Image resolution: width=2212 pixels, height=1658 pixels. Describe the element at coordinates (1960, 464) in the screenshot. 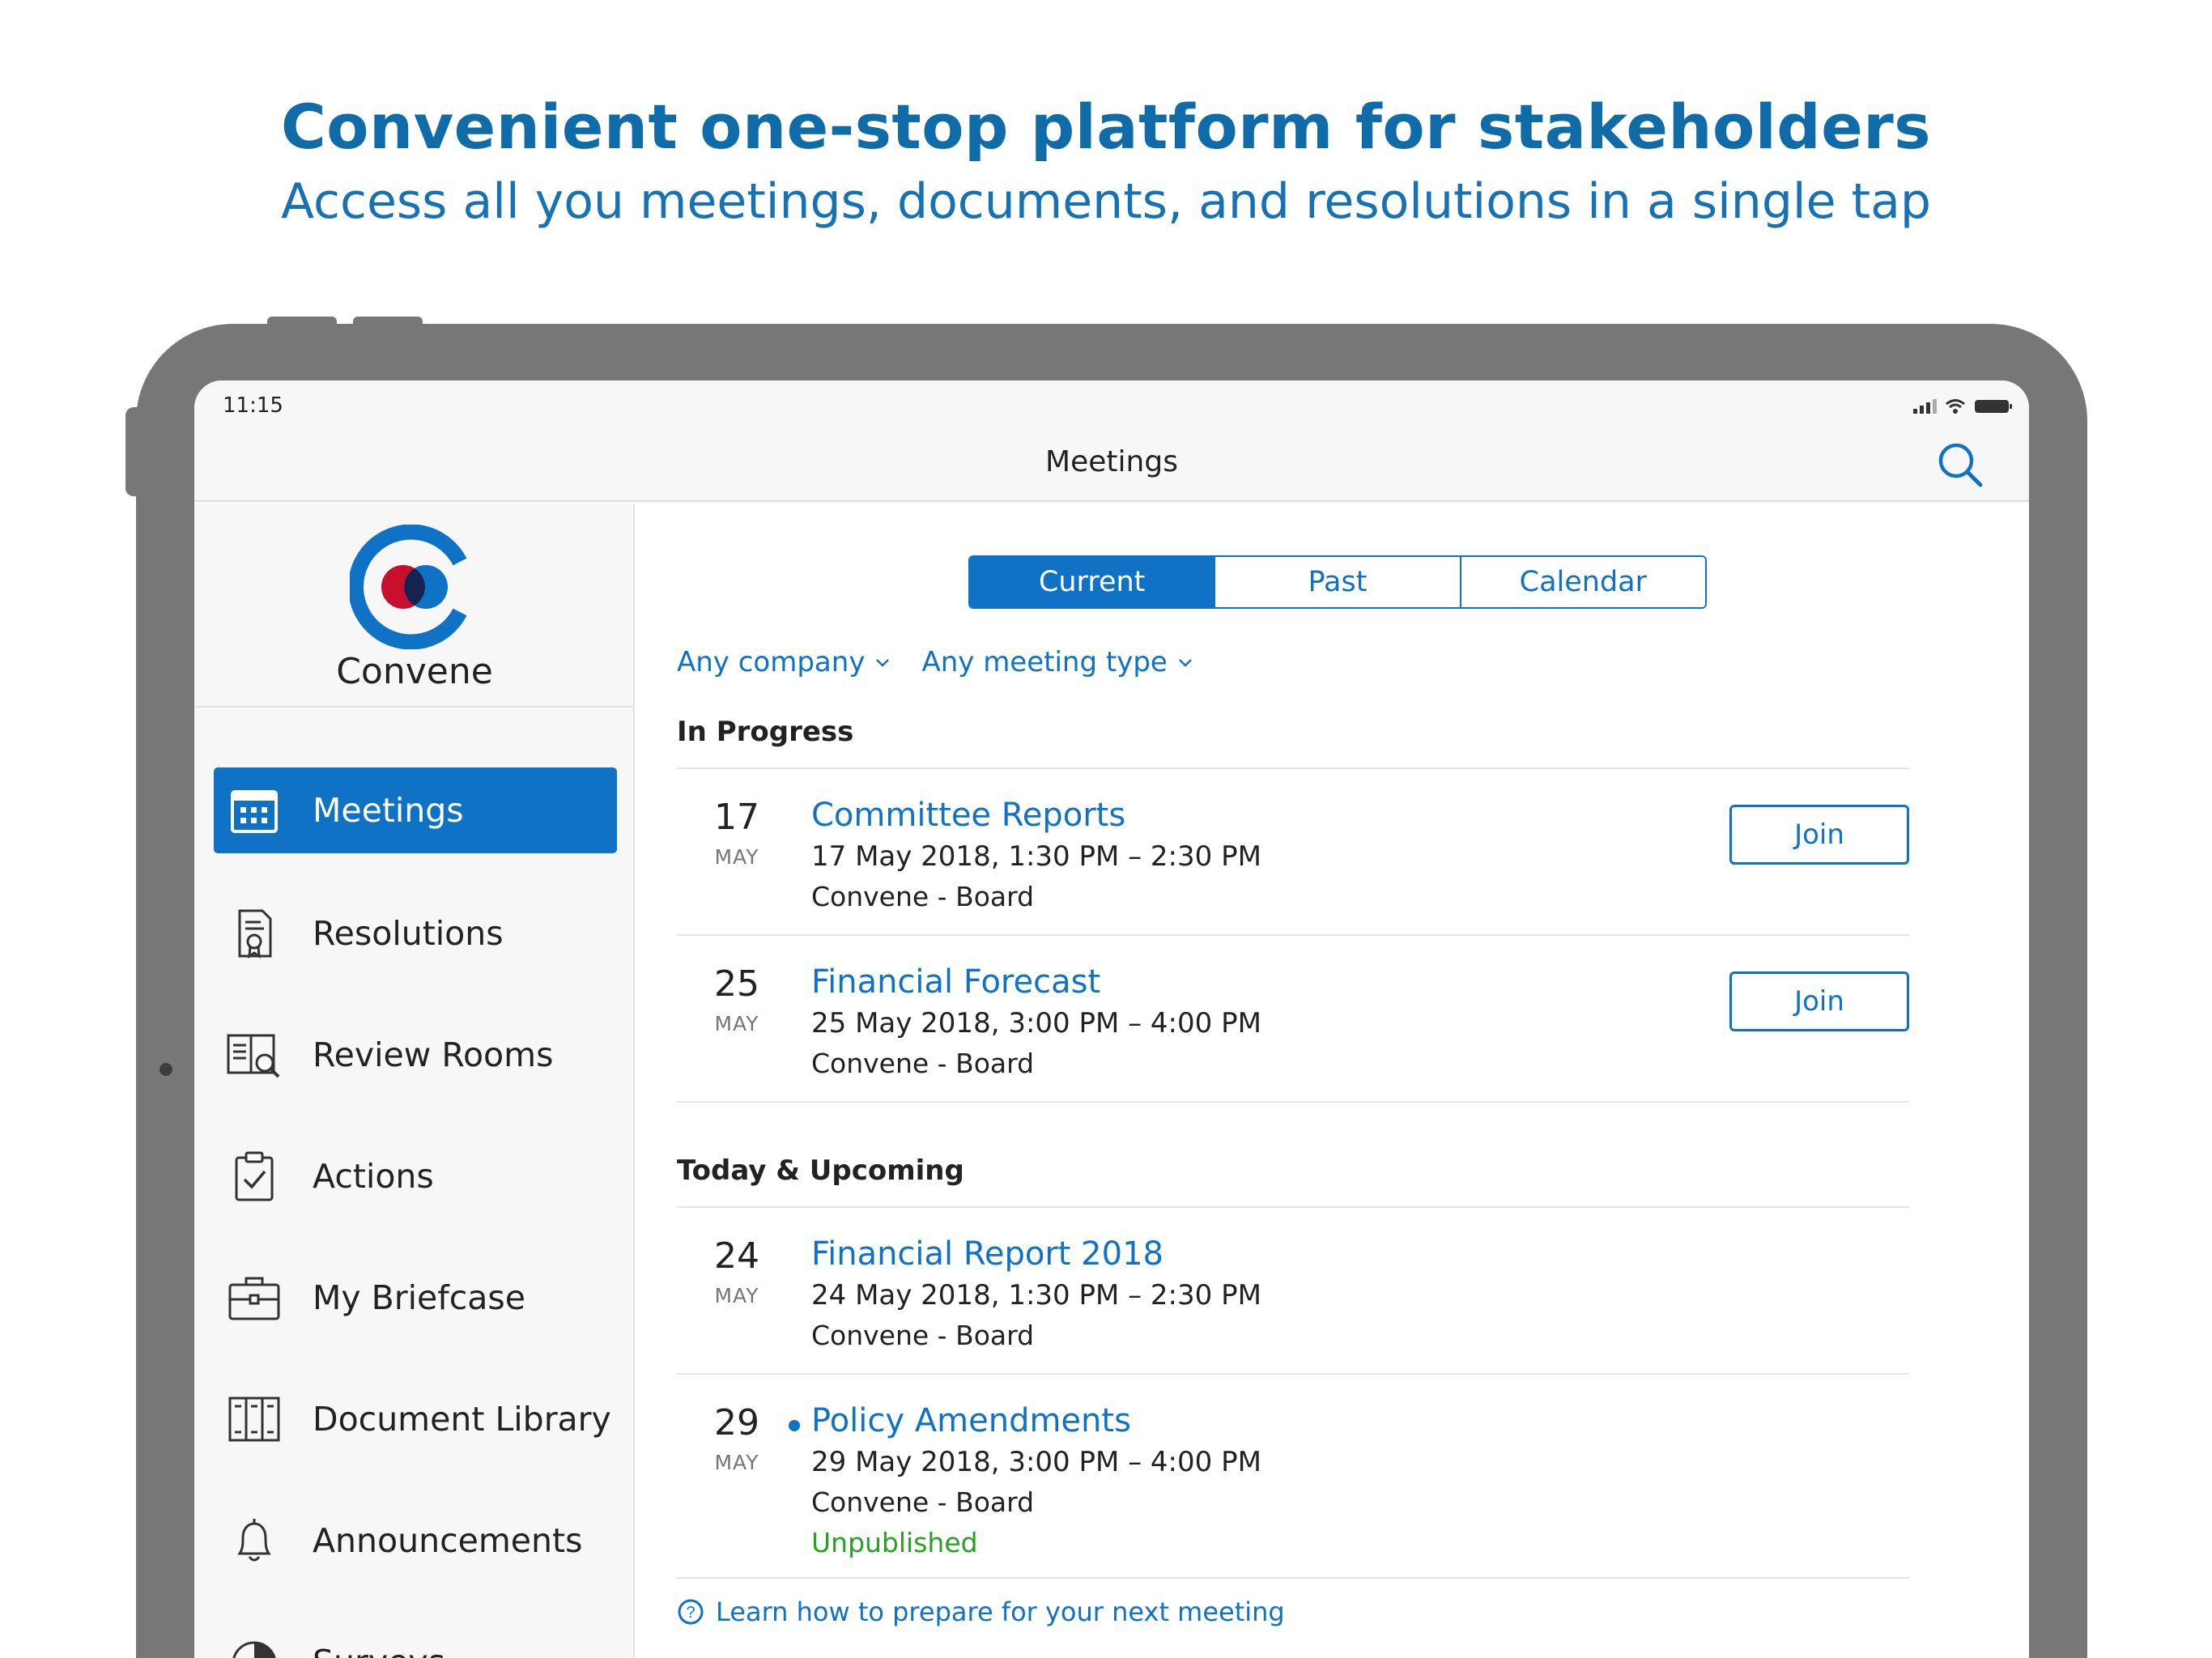

I see `search-icon` at that location.